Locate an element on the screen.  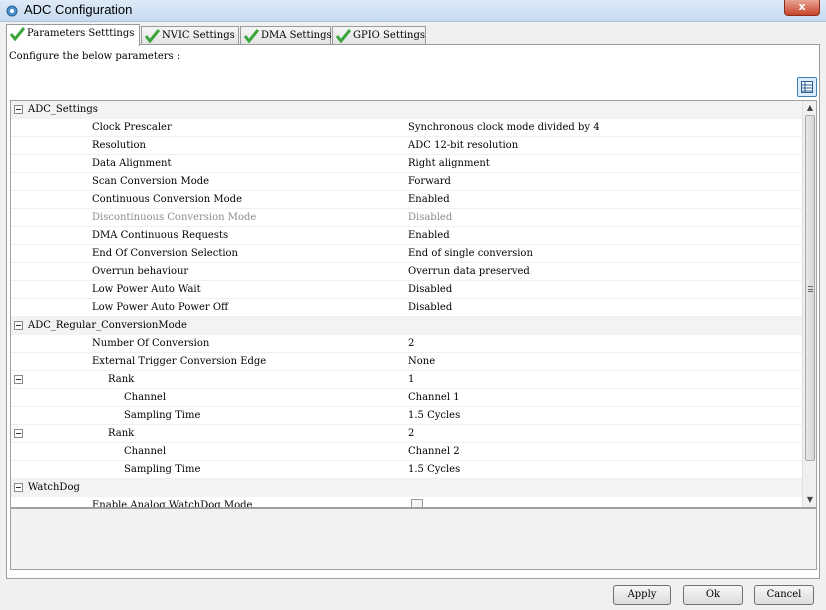
scroll-down-arrow-icon: ▼ is located at coordinates (809, 500).